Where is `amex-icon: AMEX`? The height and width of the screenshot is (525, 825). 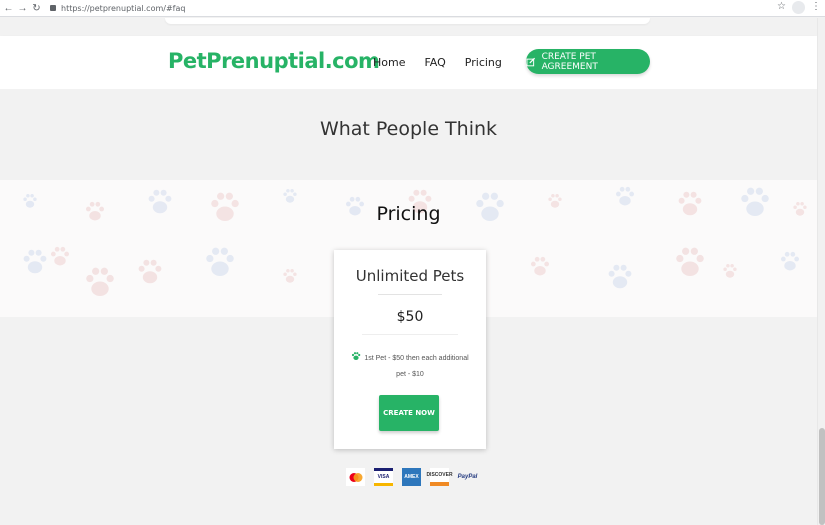
amex-icon: AMEX is located at coordinates (411, 477).